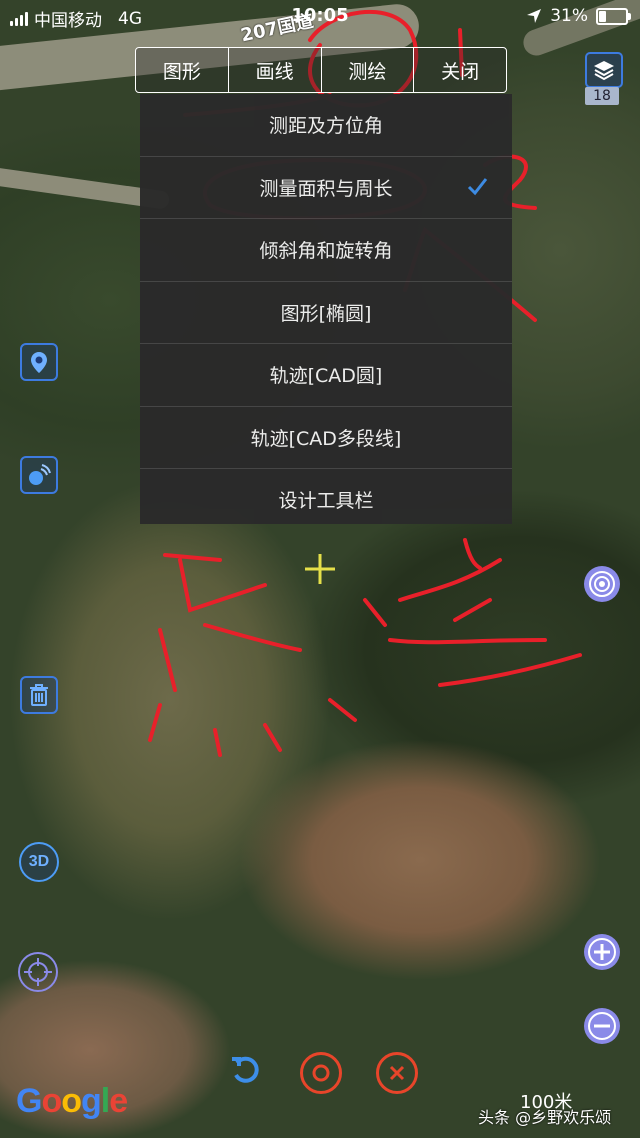 The image size is (640, 1138). What do you see at coordinates (105, 1101) in the screenshot?
I see `google-letter: l` at bounding box center [105, 1101].